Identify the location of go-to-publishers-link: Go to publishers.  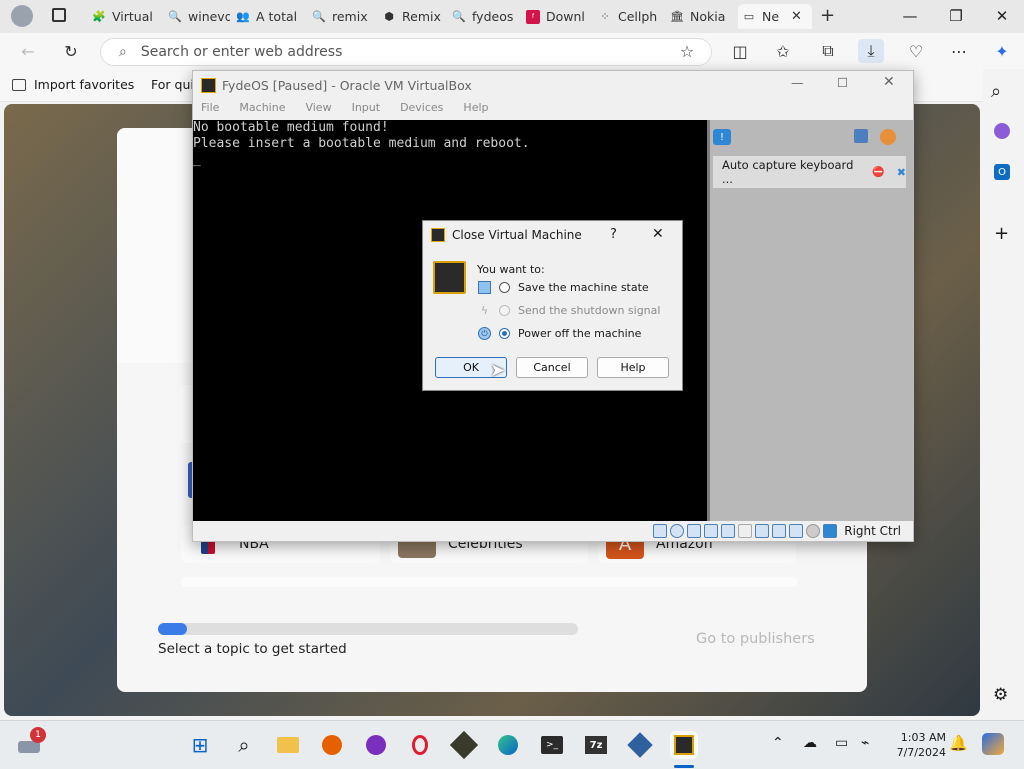
(755, 639).